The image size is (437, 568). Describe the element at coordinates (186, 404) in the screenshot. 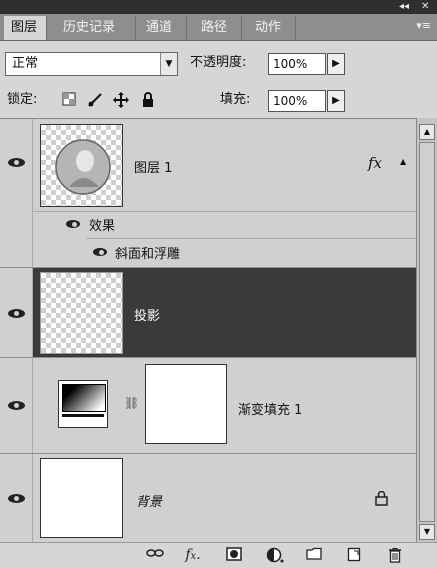

I see `layer-mask-thumbnail` at that location.